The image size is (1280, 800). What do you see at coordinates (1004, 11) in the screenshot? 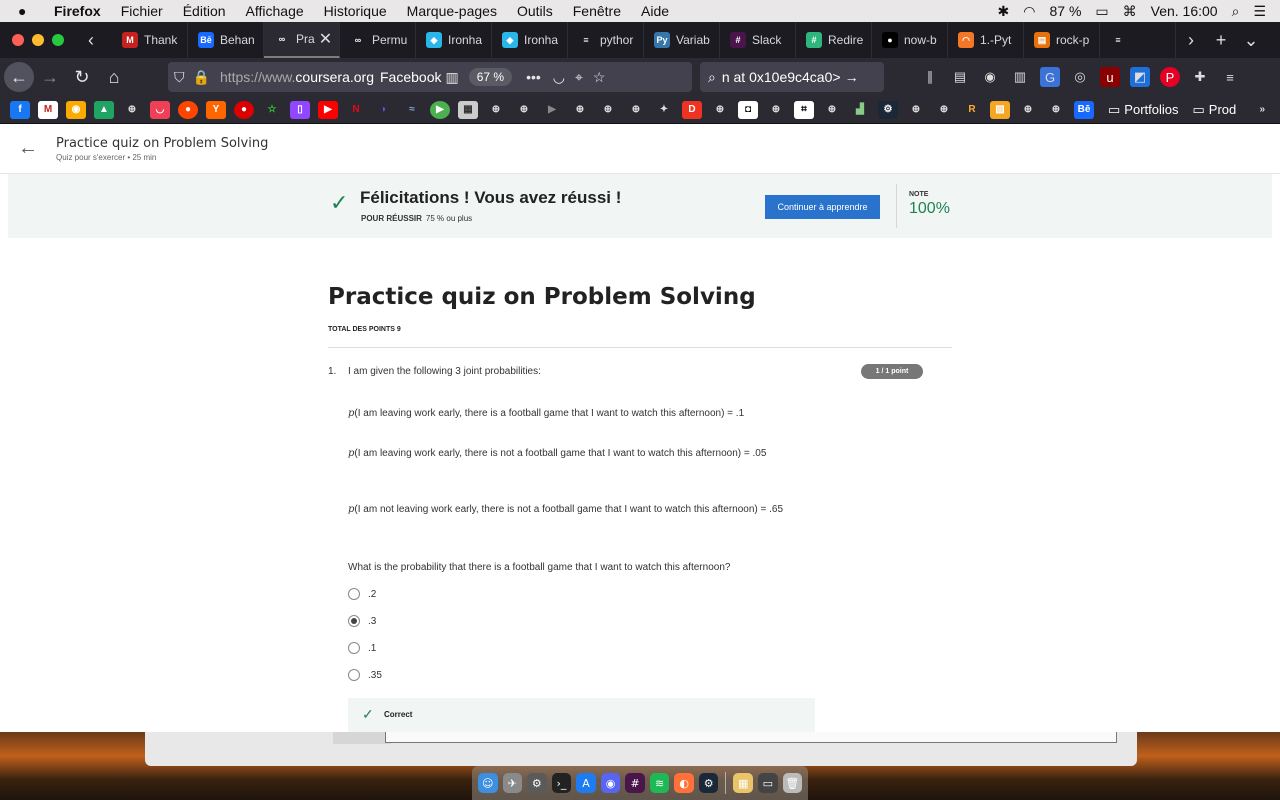
I see `bluetooth-icon: ✱` at bounding box center [1004, 11].